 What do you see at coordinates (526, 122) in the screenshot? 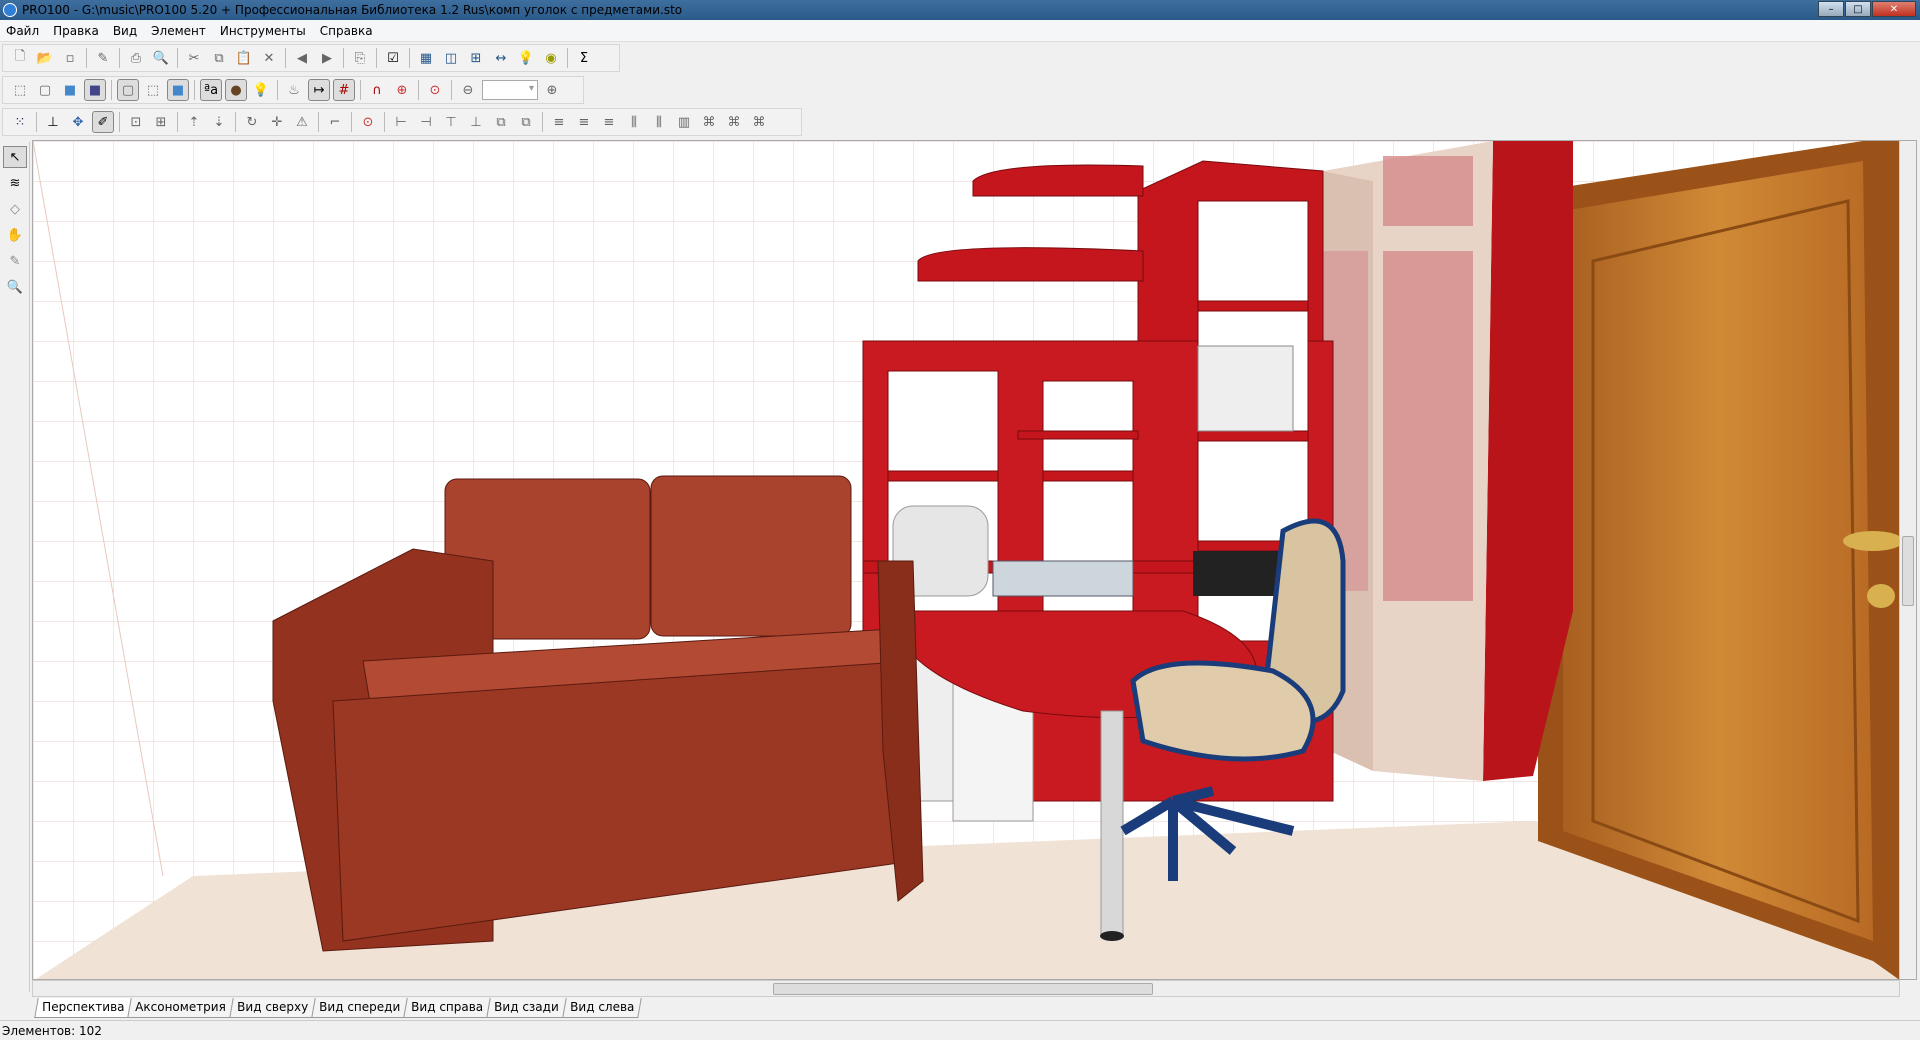
I see `size2-icon: ⧉` at bounding box center [526, 122].